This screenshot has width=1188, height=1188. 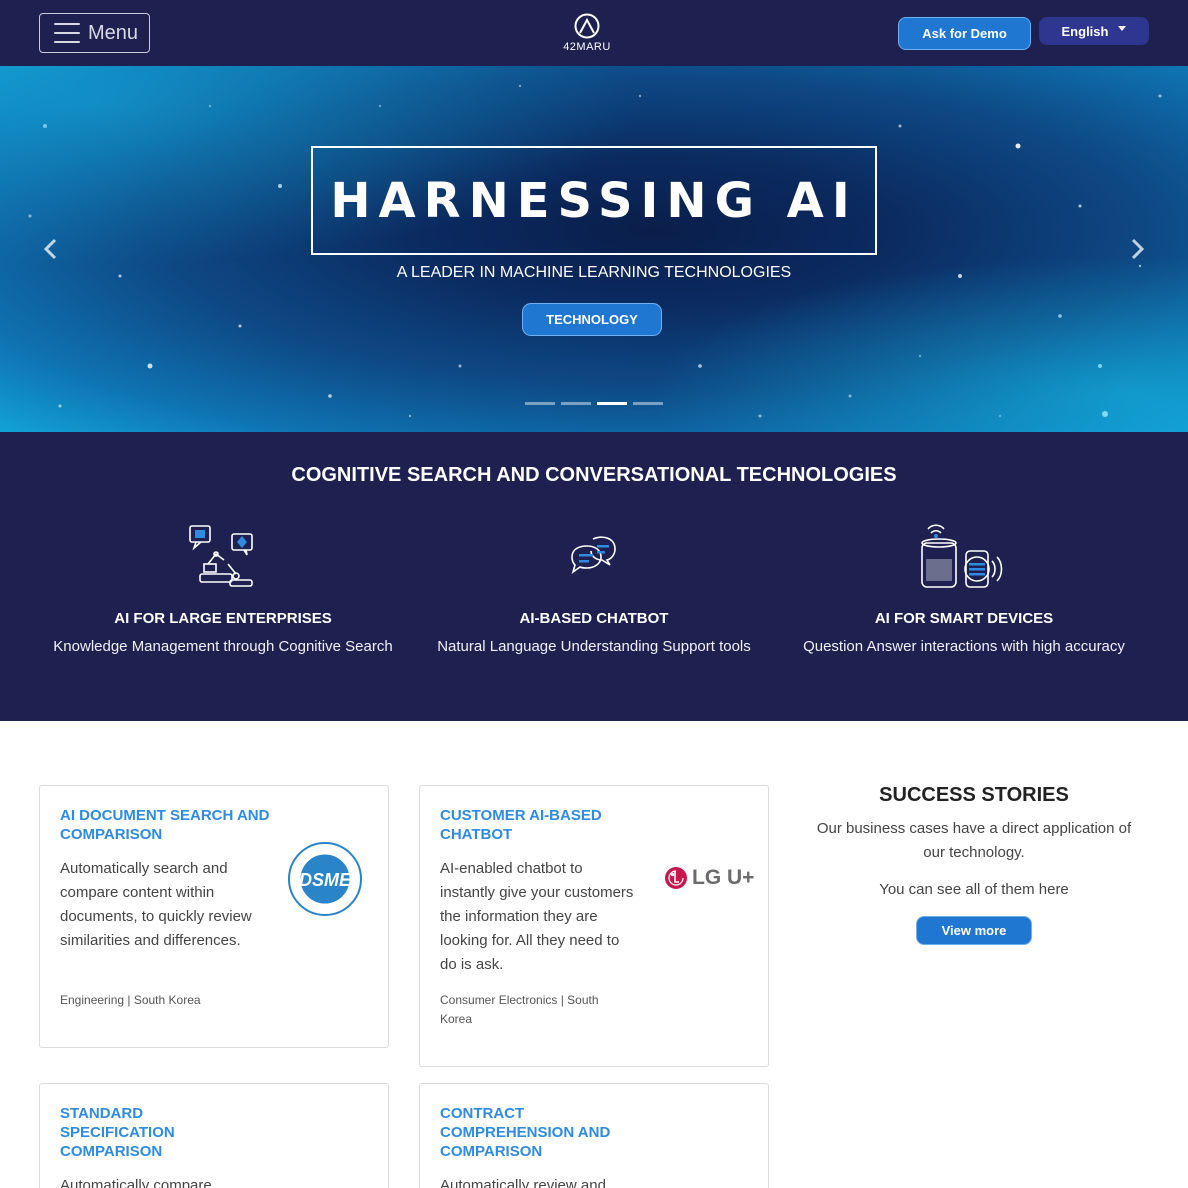 I want to click on case-title: STANDARD SPECIFICATION COMPARISON, so click(x=117, y=1132).